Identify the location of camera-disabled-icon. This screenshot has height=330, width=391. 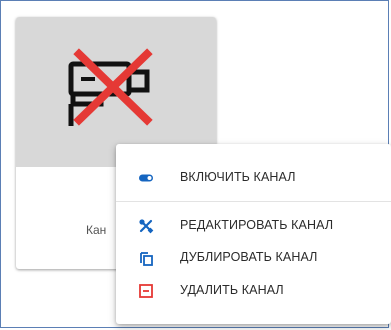
(110, 87).